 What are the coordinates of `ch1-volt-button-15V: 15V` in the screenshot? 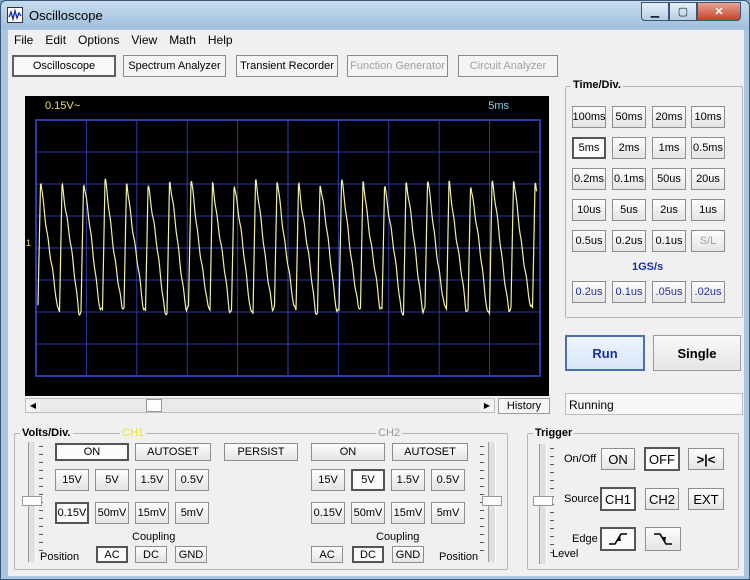 It's located at (72, 480).